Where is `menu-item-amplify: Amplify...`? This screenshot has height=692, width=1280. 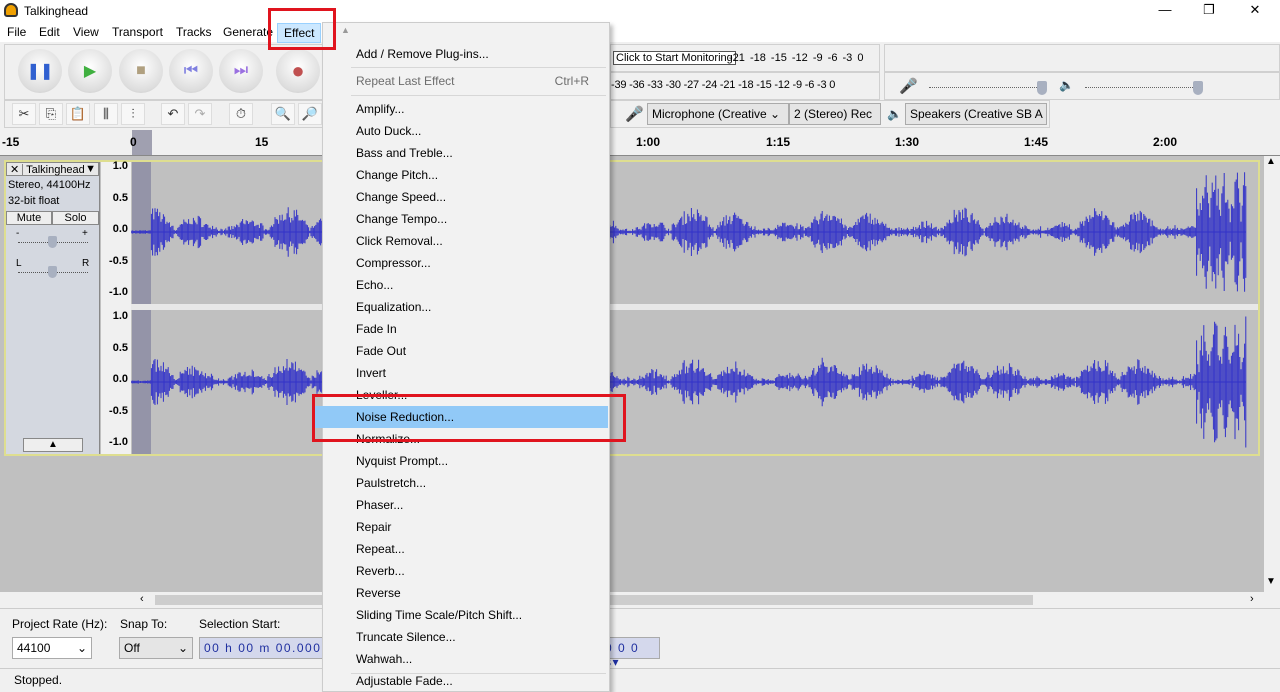
menu-item-amplify: Amplify... is located at coordinates (466, 109).